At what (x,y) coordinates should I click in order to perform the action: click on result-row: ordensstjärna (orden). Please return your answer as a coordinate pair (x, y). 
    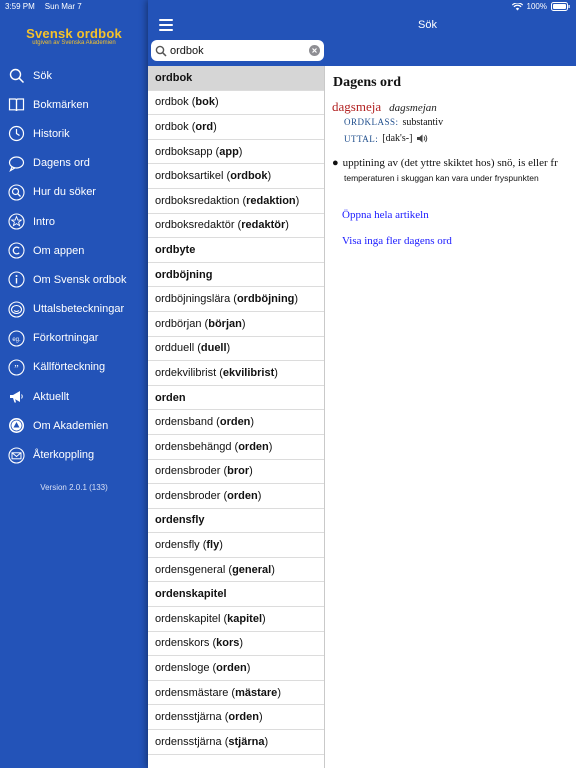
    Looking at the image, I should click on (236, 718).